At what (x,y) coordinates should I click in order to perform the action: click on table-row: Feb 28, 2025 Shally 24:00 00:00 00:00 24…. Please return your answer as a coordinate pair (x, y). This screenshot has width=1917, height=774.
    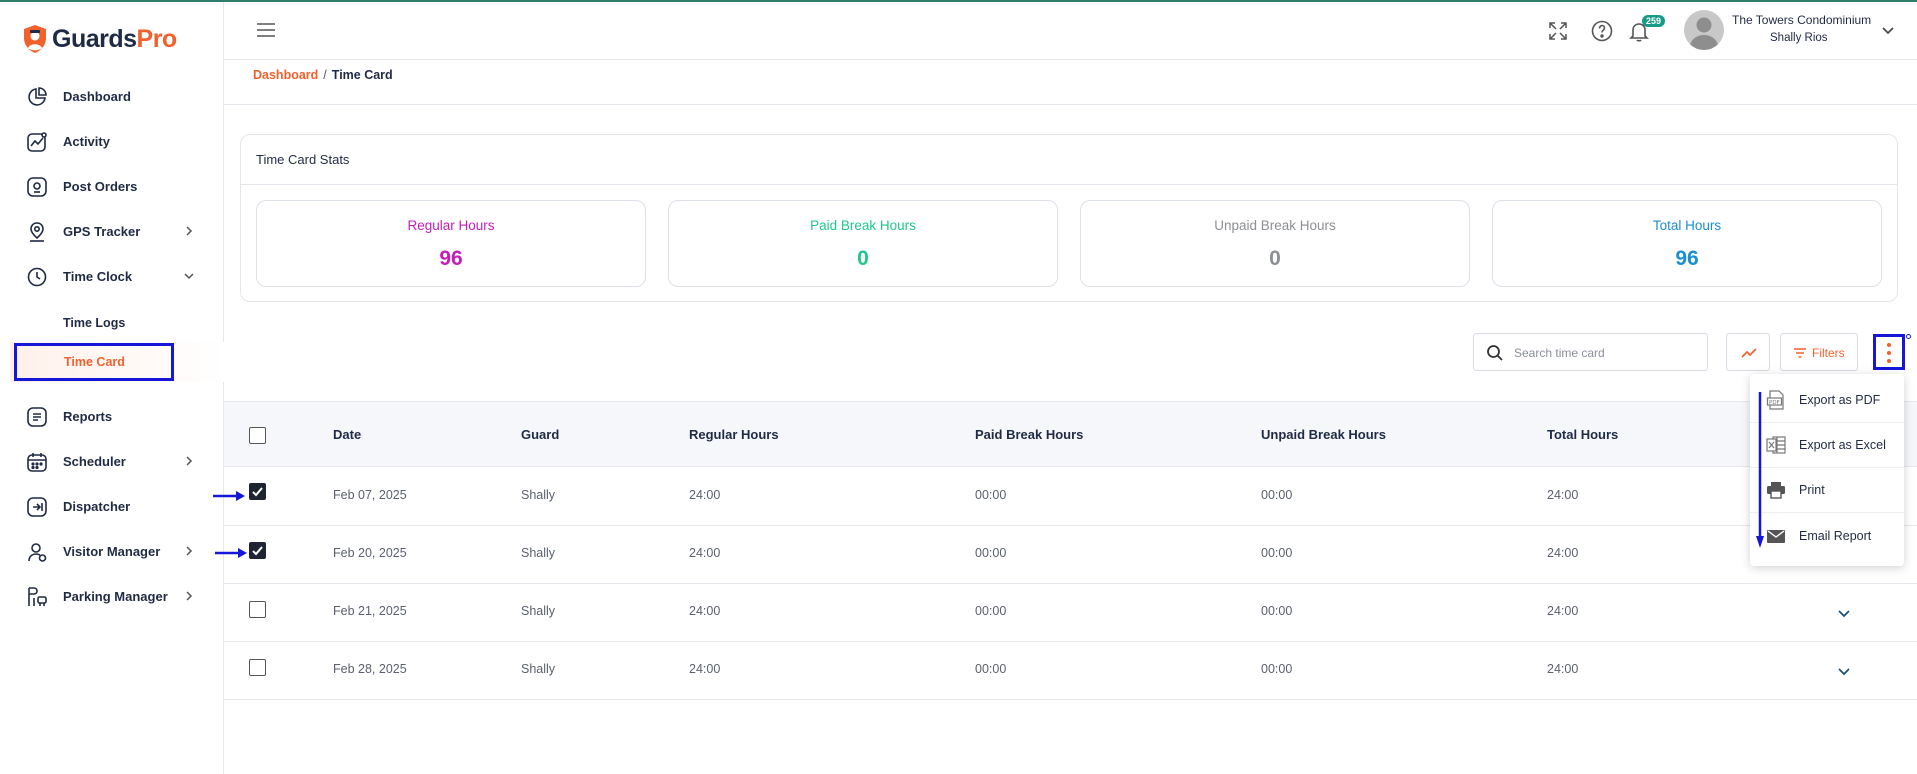
    Looking at the image, I should click on (1070, 671).